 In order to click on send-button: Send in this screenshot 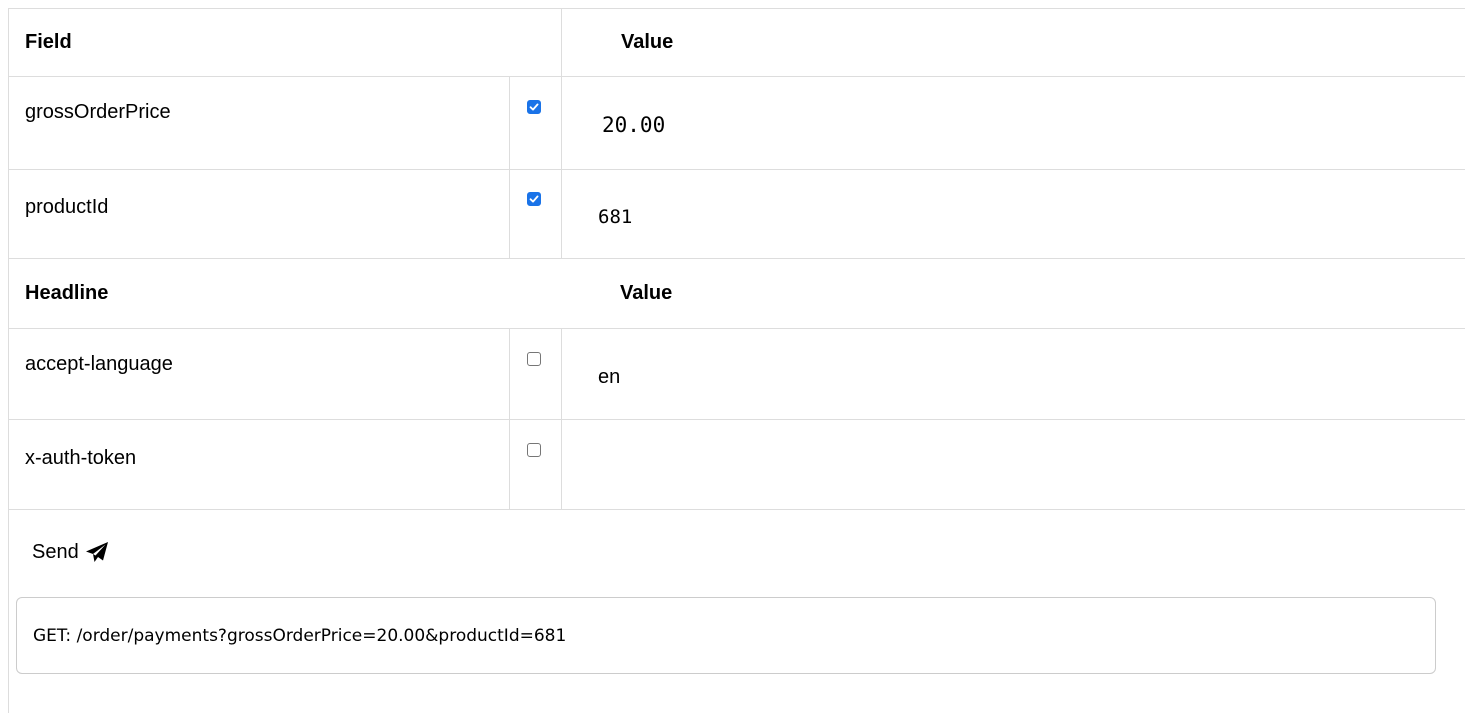, I will do `click(70, 552)`.